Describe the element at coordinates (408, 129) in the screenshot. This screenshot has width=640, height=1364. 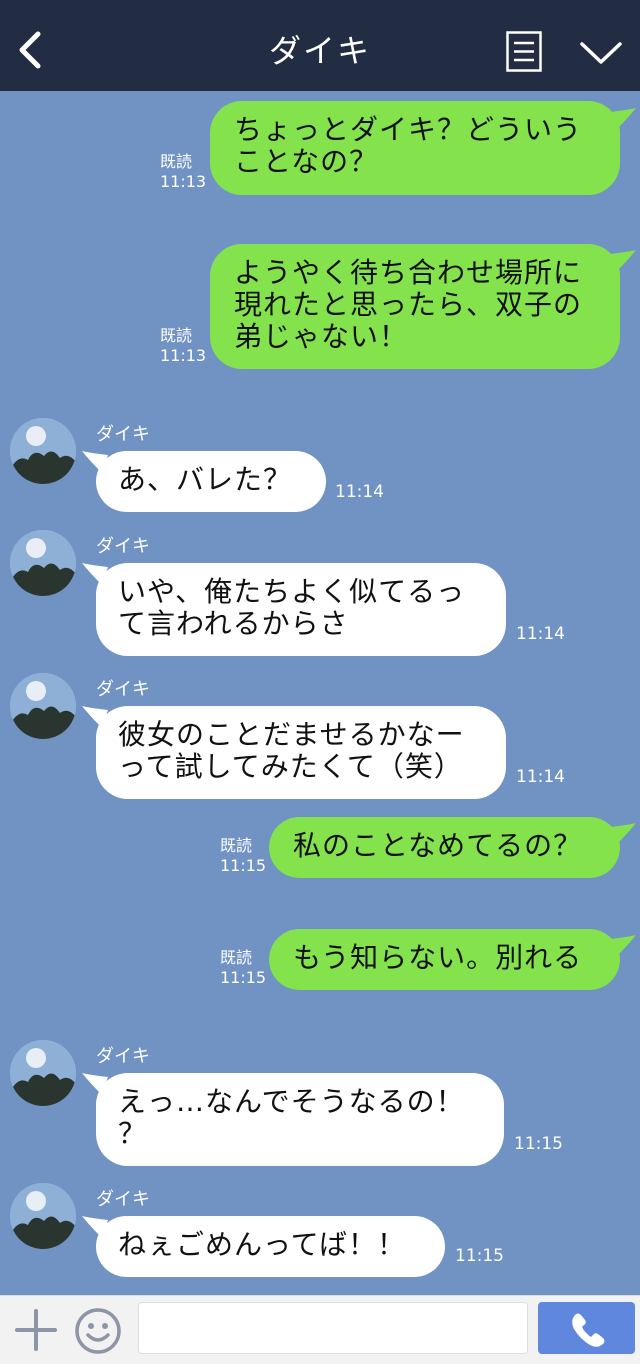
I see `message-line: ちょっとダイキ？どういう` at that location.